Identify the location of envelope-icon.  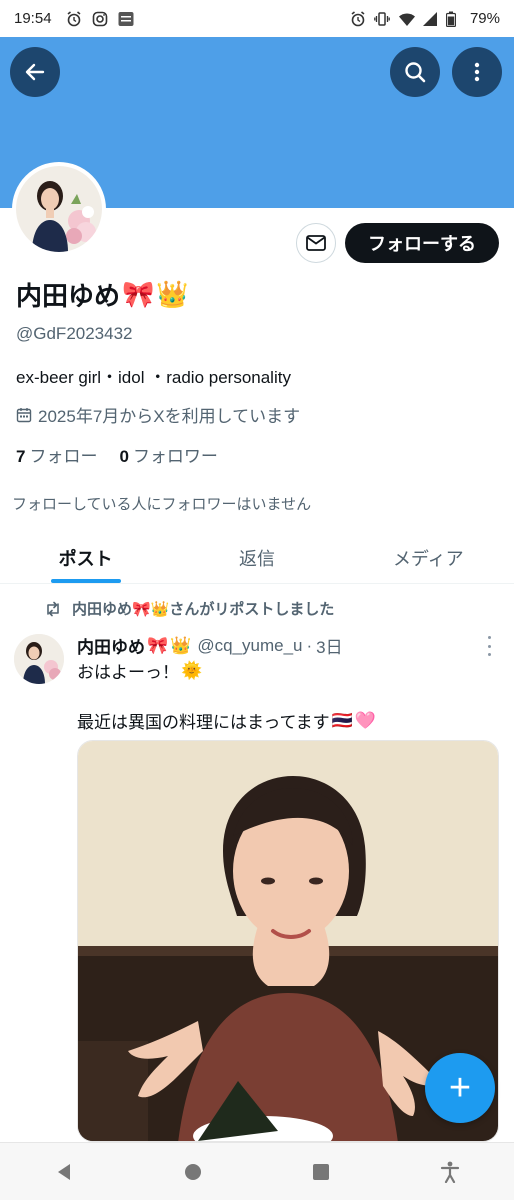
(316, 243).